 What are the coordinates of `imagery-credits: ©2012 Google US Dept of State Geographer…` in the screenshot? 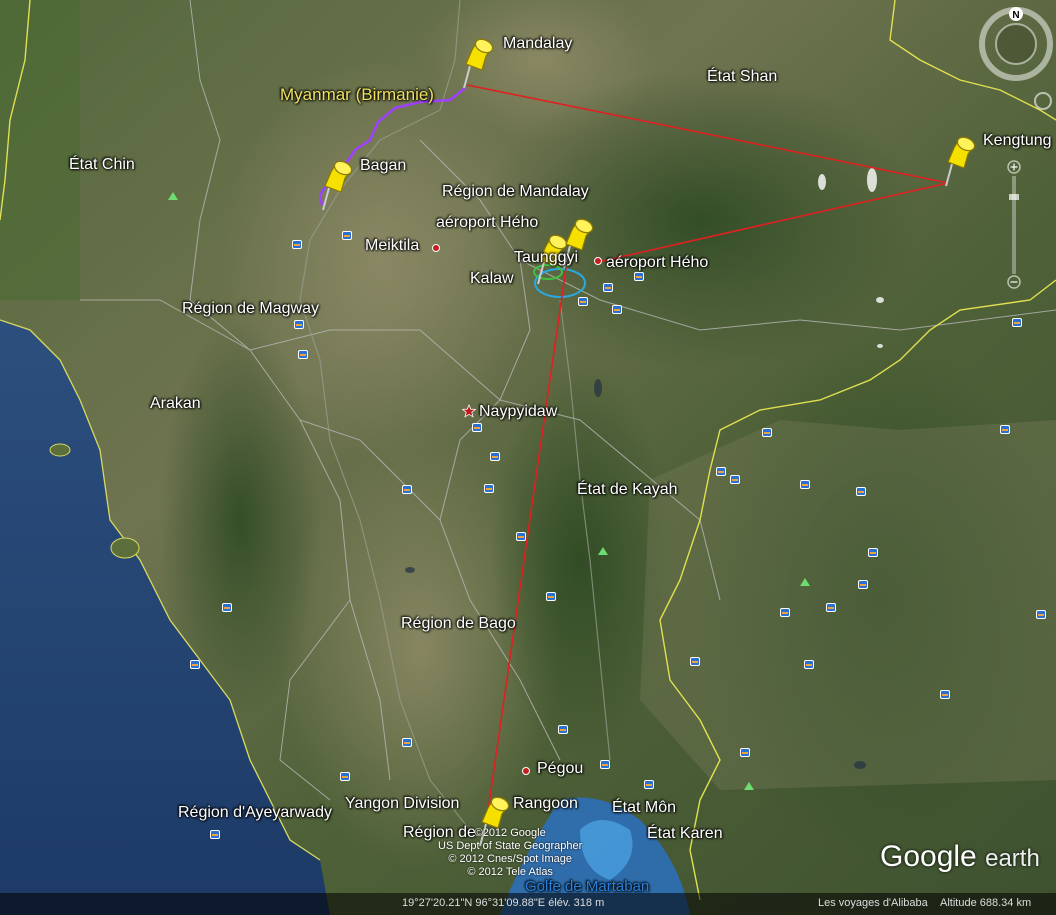 It's located at (510, 853).